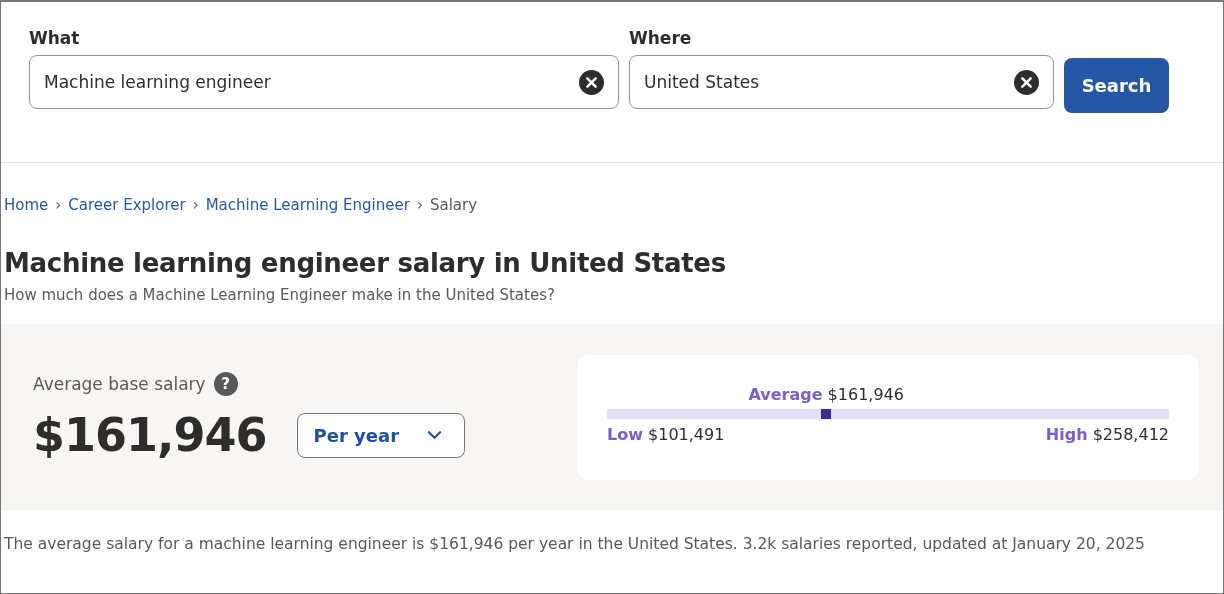 This screenshot has width=1224, height=594. I want to click on salary-summary: The average salary for a machine learning engineer is $161,946 per year in the United States. 3.2k salaries reported, updated at January 20, 2025, so click(575, 544).